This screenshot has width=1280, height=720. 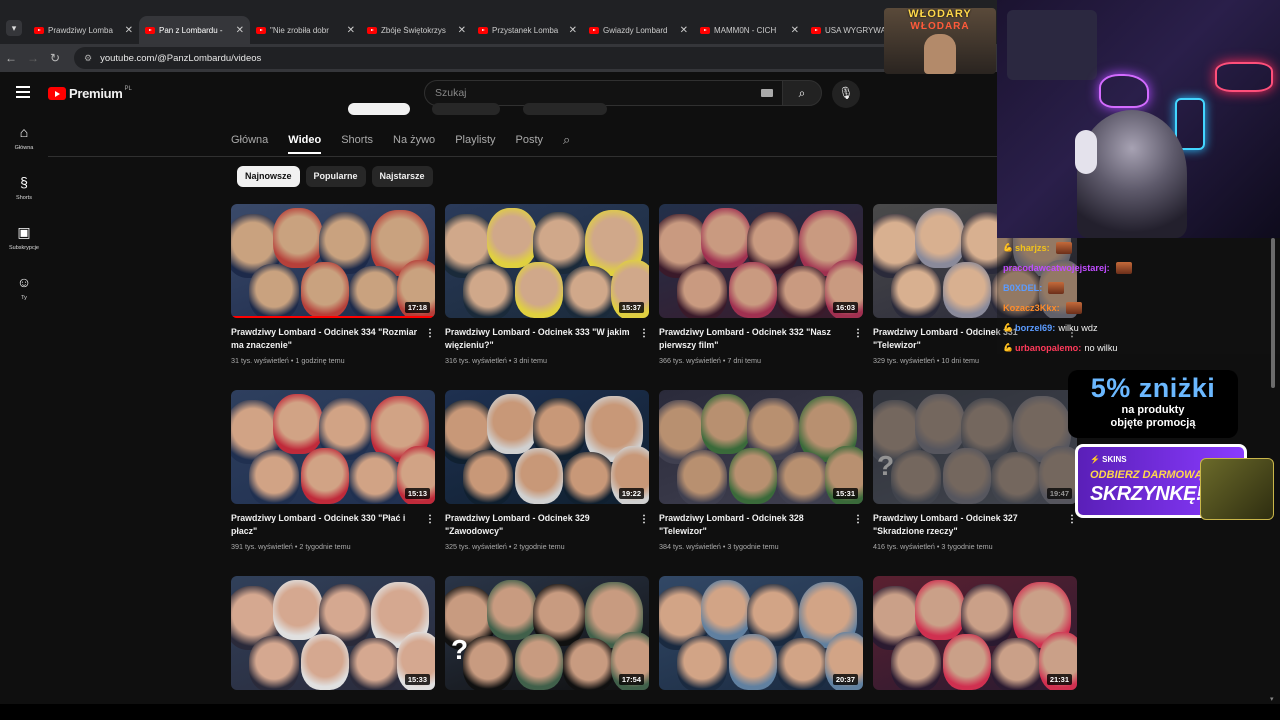 What do you see at coordinates (767, 93) in the screenshot?
I see `keyboard-icon` at bounding box center [767, 93].